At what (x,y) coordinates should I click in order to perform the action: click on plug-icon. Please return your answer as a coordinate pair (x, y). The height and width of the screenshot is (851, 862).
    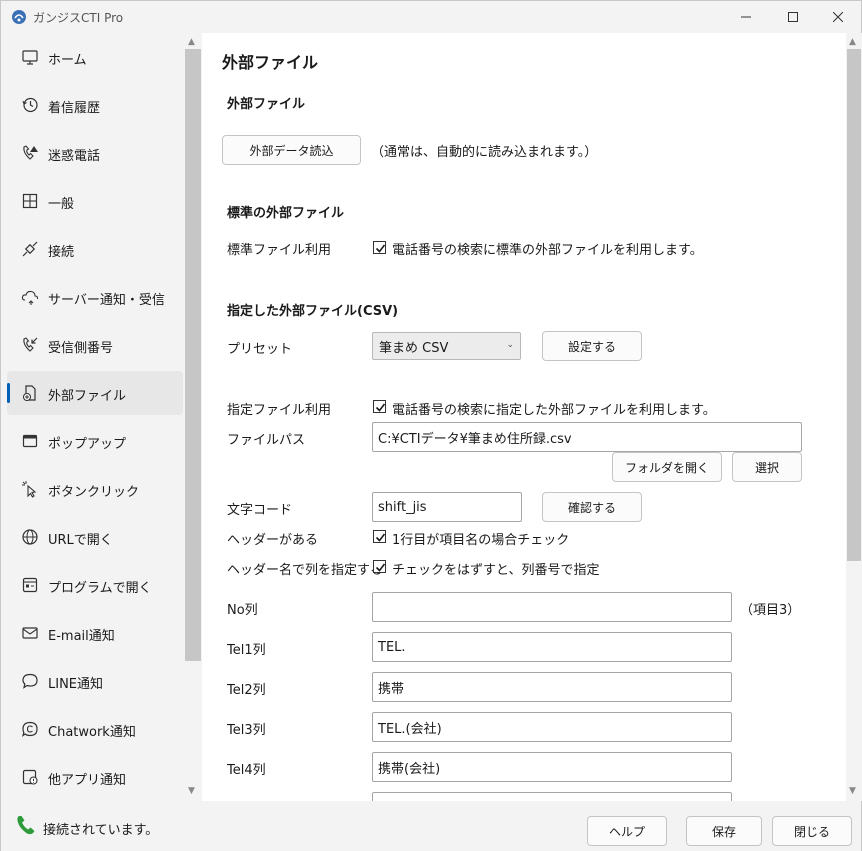
    Looking at the image, I should click on (30, 249).